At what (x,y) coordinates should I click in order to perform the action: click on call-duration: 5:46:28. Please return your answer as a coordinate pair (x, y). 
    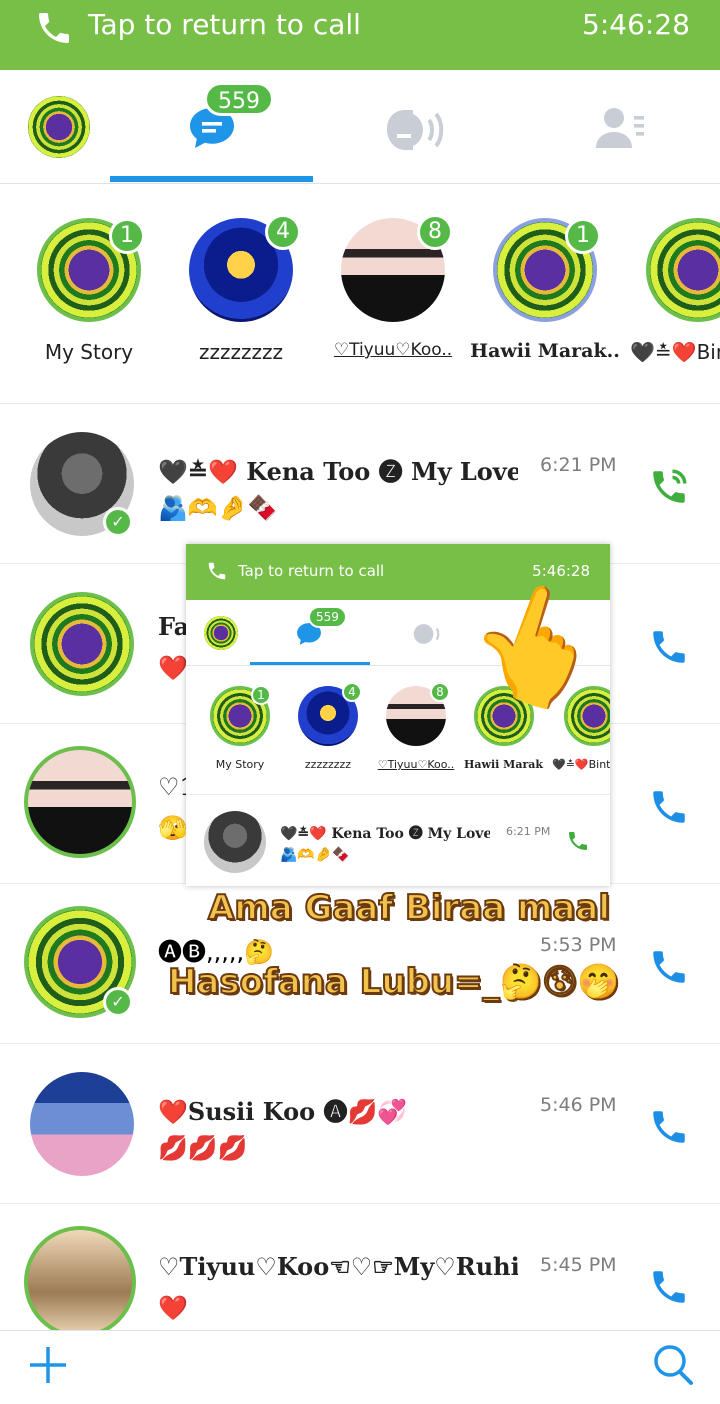
    Looking at the image, I should click on (636, 24).